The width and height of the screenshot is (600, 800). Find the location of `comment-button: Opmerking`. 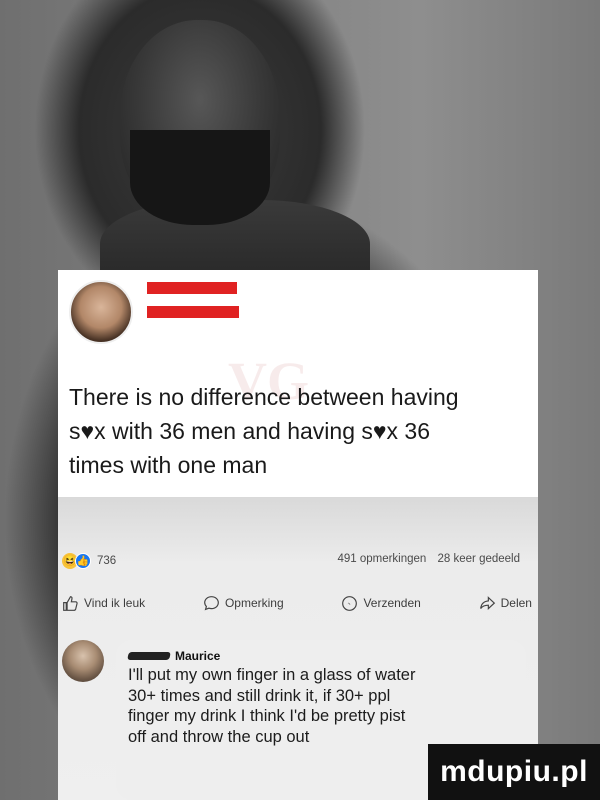

comment-button: Opmerking is located at coordinates (243, 603).